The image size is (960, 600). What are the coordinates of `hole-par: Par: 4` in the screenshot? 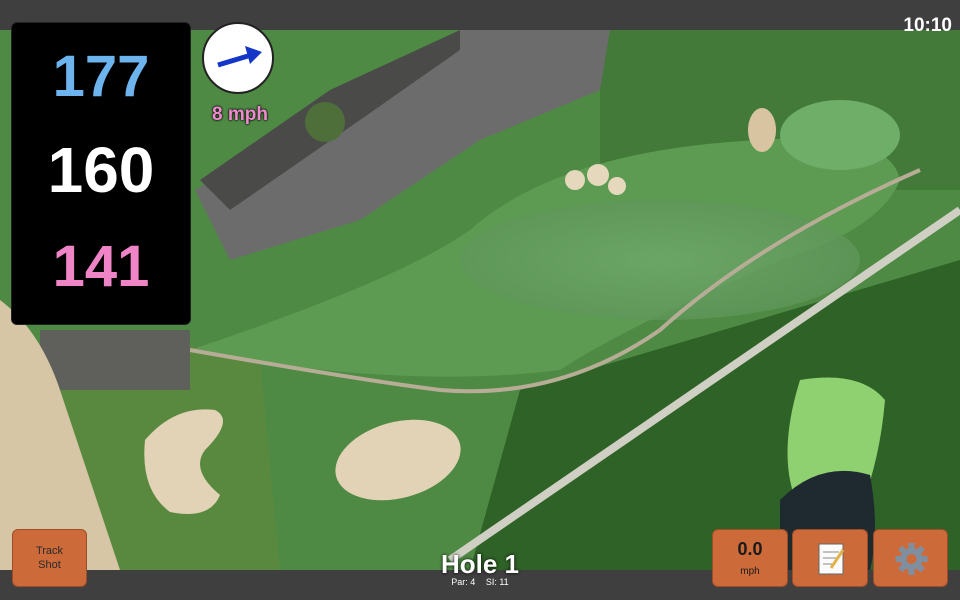 It's located at (463, 582).